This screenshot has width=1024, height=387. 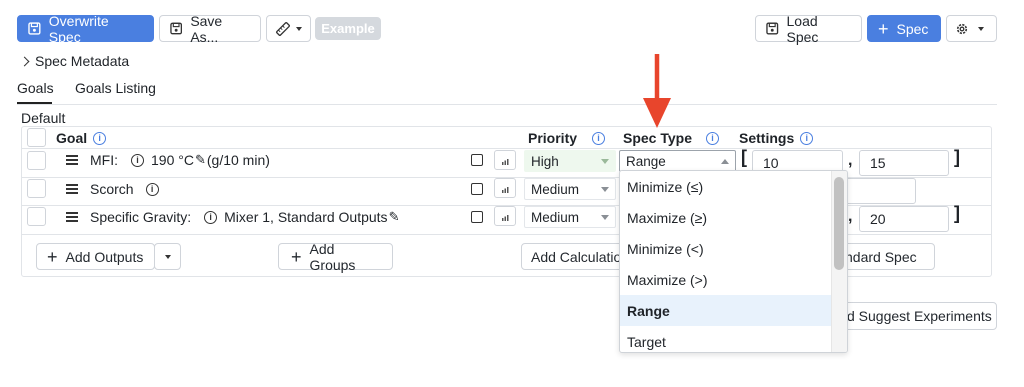 What do you see at coordinates (36, 137) in the screenshot?
I see `select-all-checkbox` at bounding box center [36, 137].